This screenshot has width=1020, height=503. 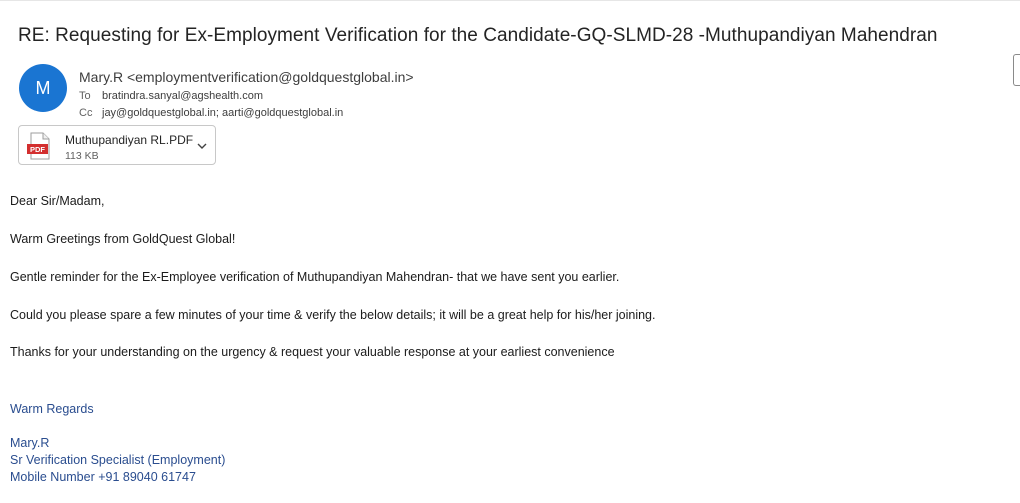 I want to click on avatar-initial: M, so click(x=43, y=87).